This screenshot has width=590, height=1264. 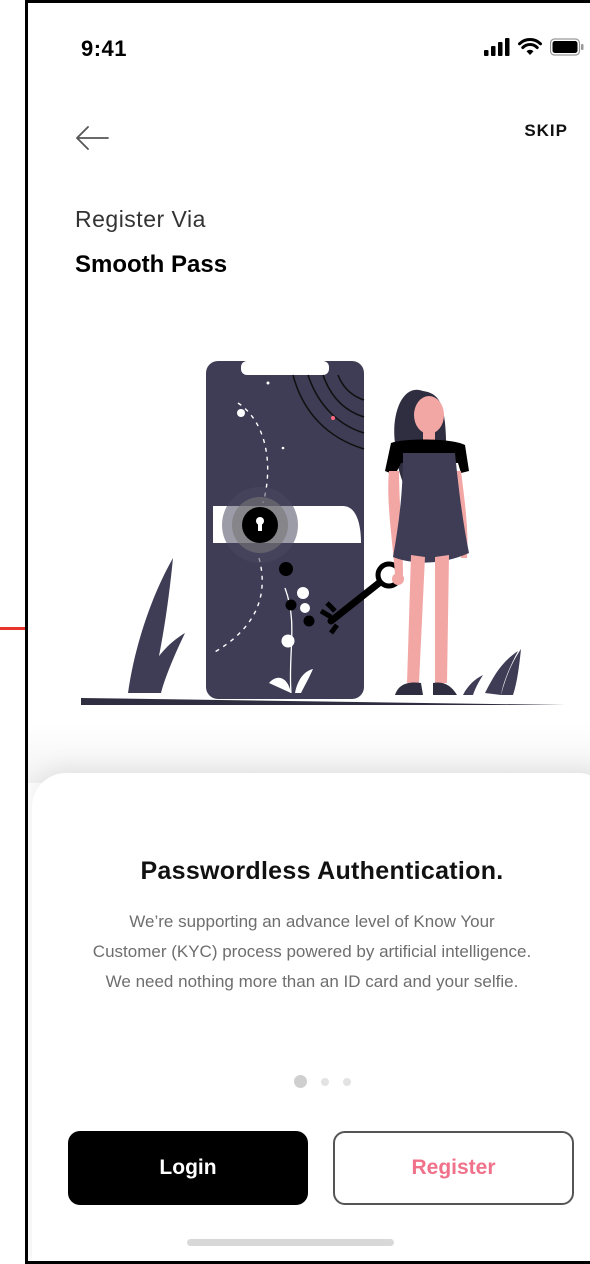 I want to click on back-arrow-icon, so click(x=92, y=138).